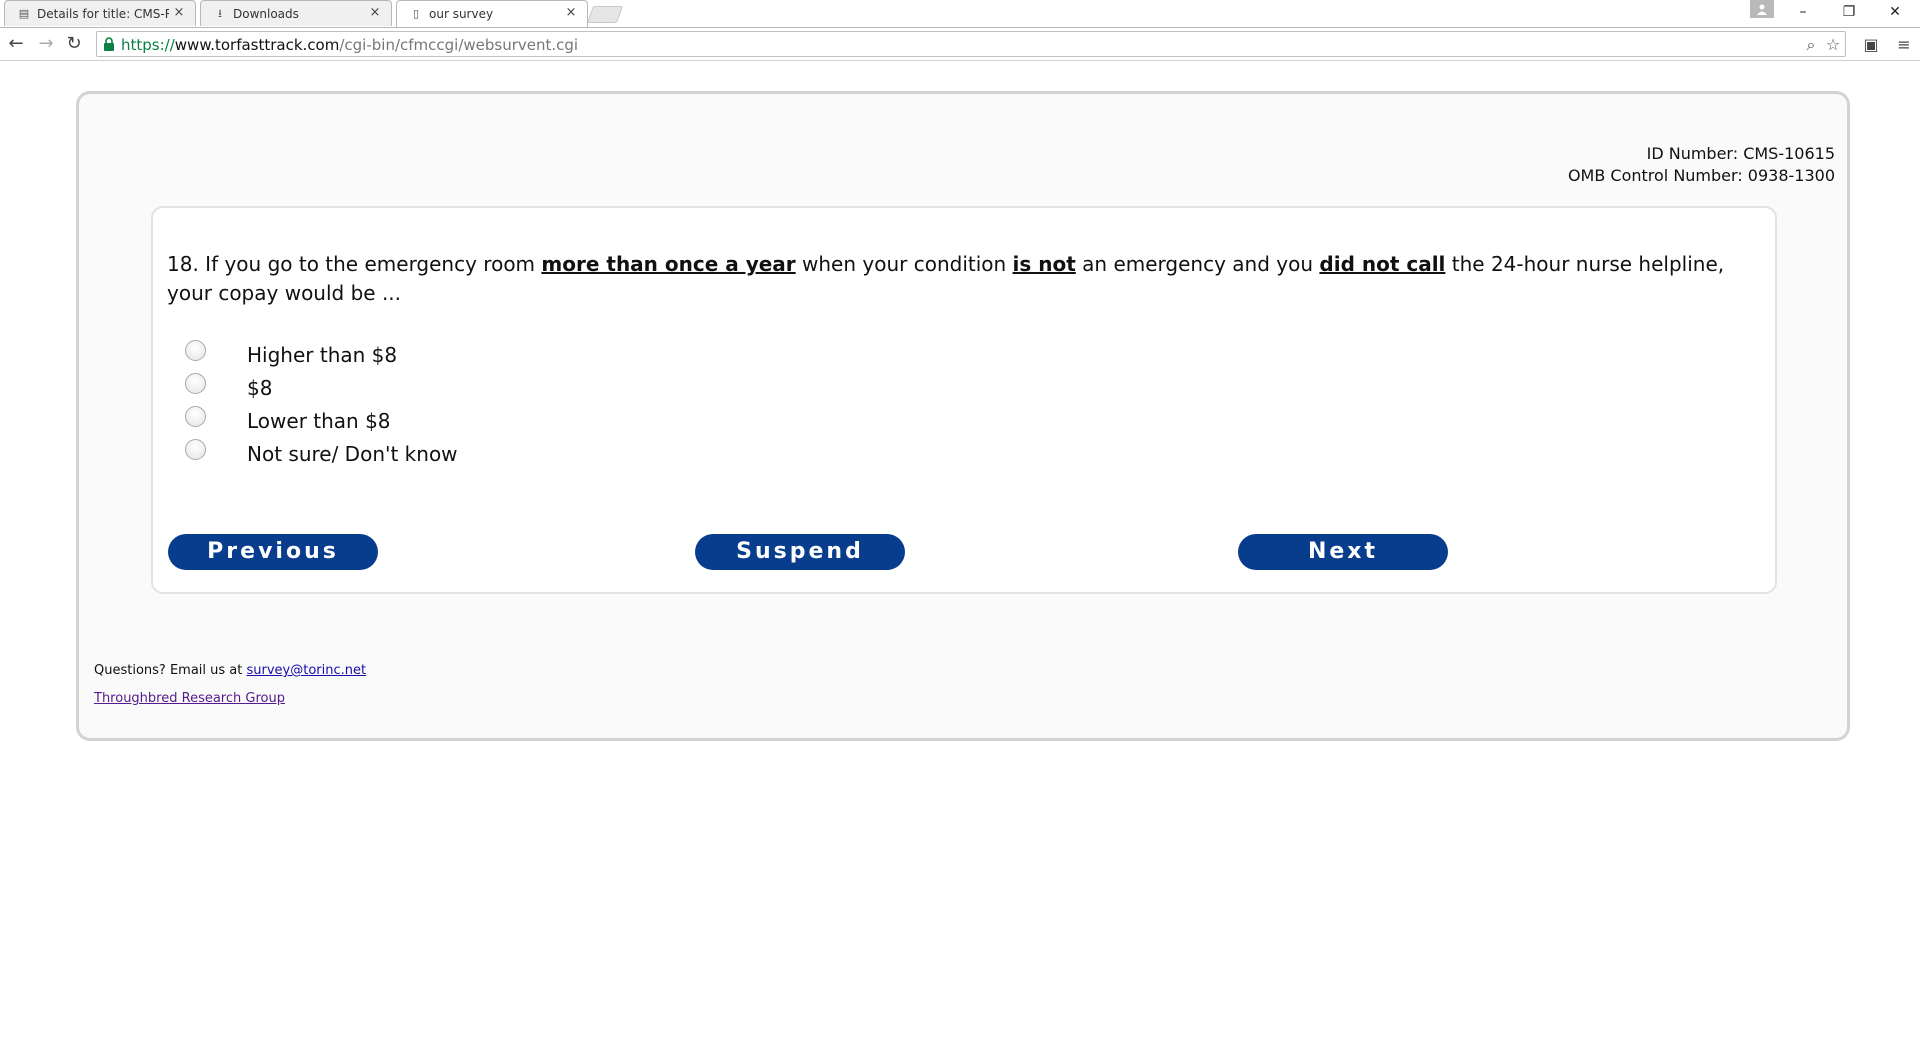 Image resolution: width=1920 pixels, height=1040 pixels. I want to click on question-emphasis: did not call, so click(1382, 264).